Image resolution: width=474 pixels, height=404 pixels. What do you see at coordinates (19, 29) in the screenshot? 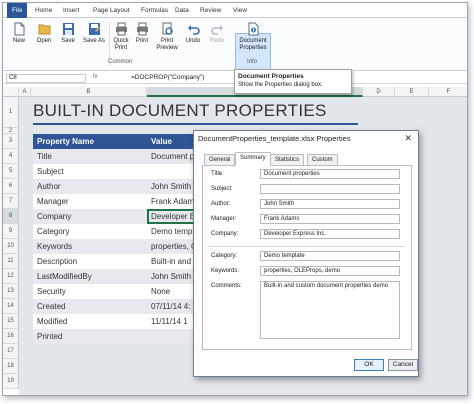
I see `new-document-icon` at bounding box center [19, 29].